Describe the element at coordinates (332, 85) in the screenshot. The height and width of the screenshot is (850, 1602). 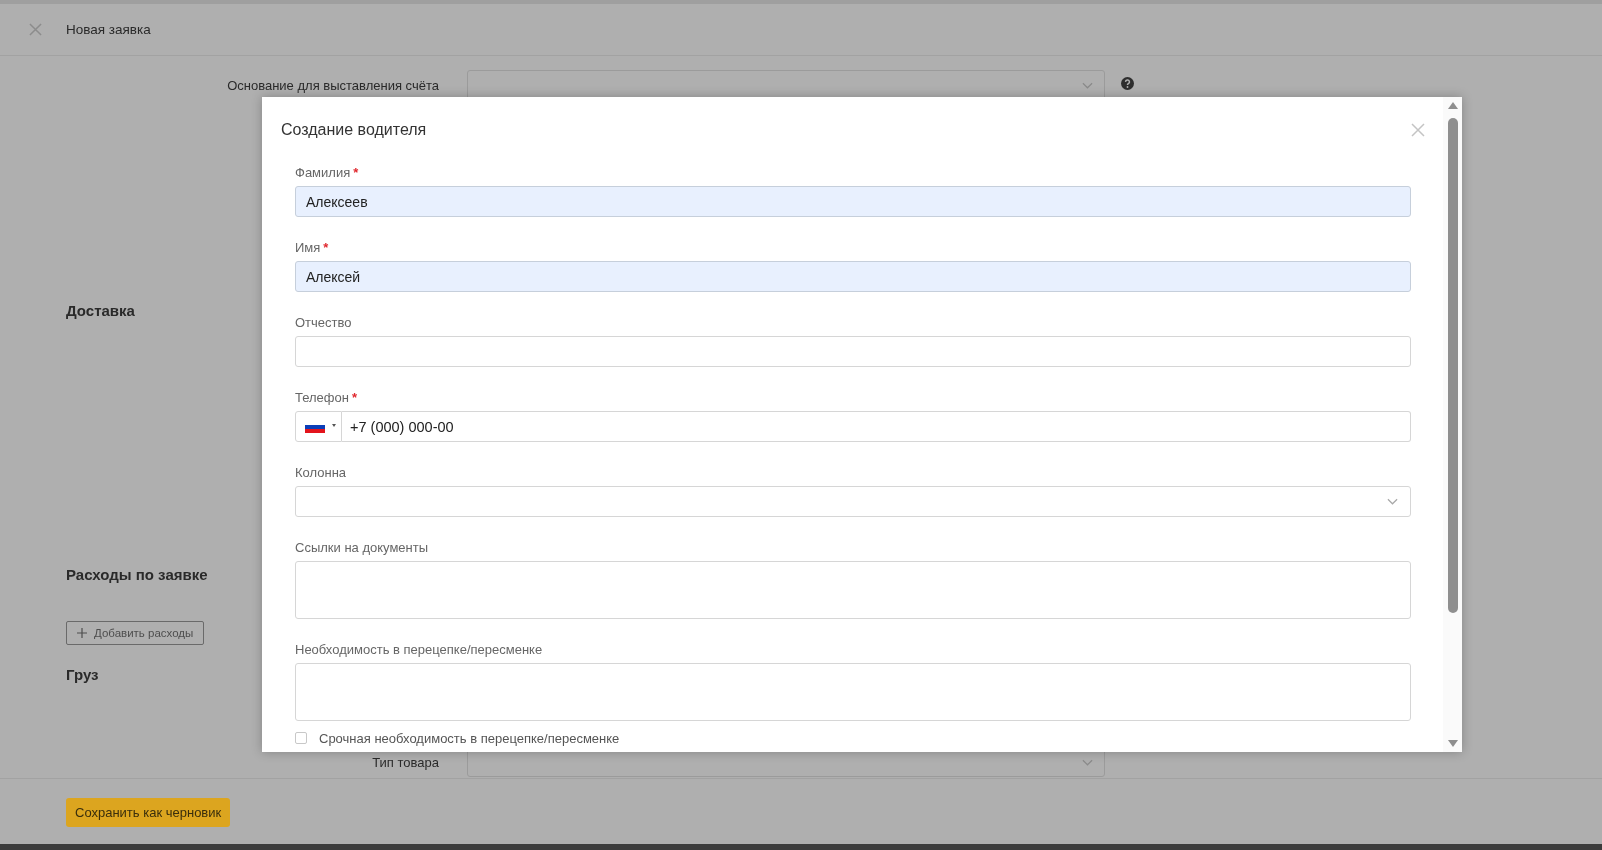
I see `field-label: Основание для выставления счёта` at that location.